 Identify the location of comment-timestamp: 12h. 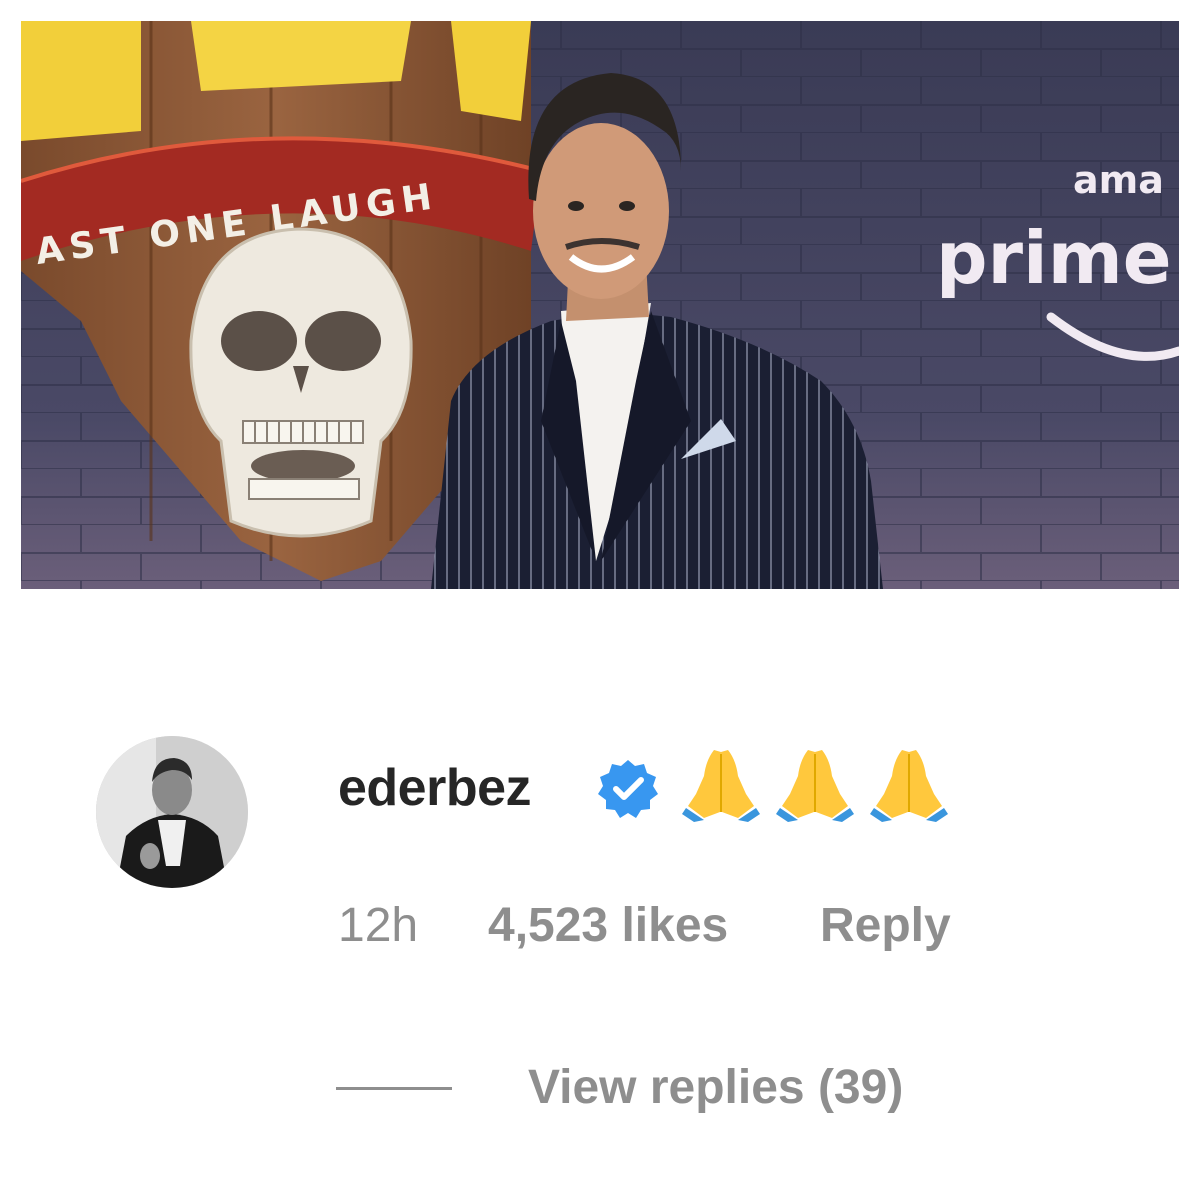
(378, 925).